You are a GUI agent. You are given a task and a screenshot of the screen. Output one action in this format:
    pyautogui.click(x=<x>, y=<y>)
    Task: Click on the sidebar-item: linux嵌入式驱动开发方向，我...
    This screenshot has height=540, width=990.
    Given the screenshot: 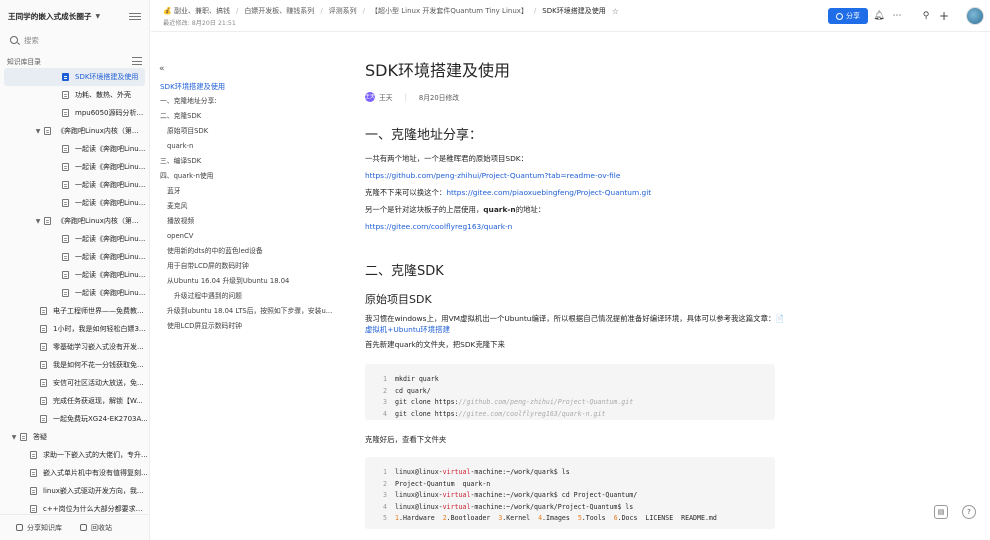 What is the action you would take?
    pyautogui.click(x=74, y=491)
    